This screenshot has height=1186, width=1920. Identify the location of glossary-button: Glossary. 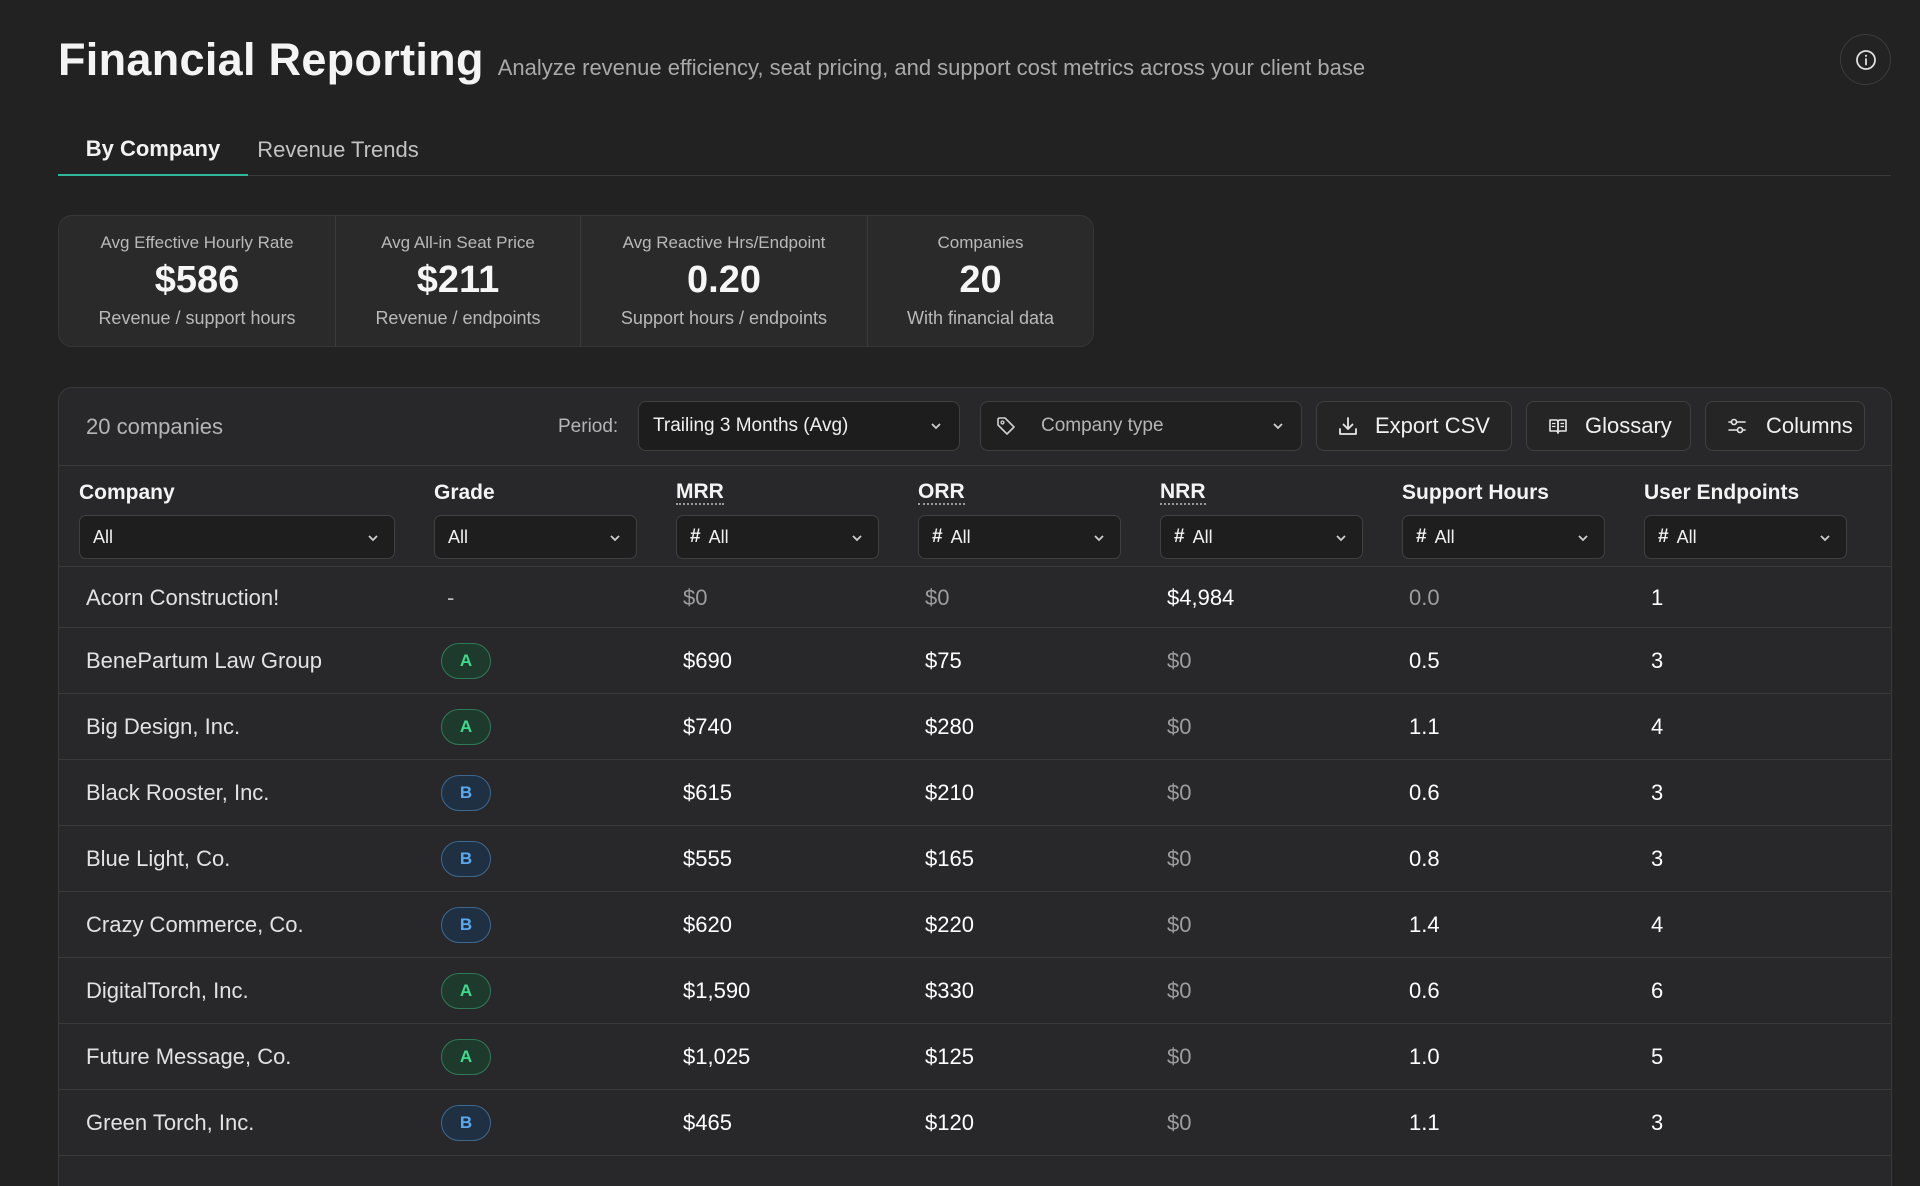
(1608, 426).